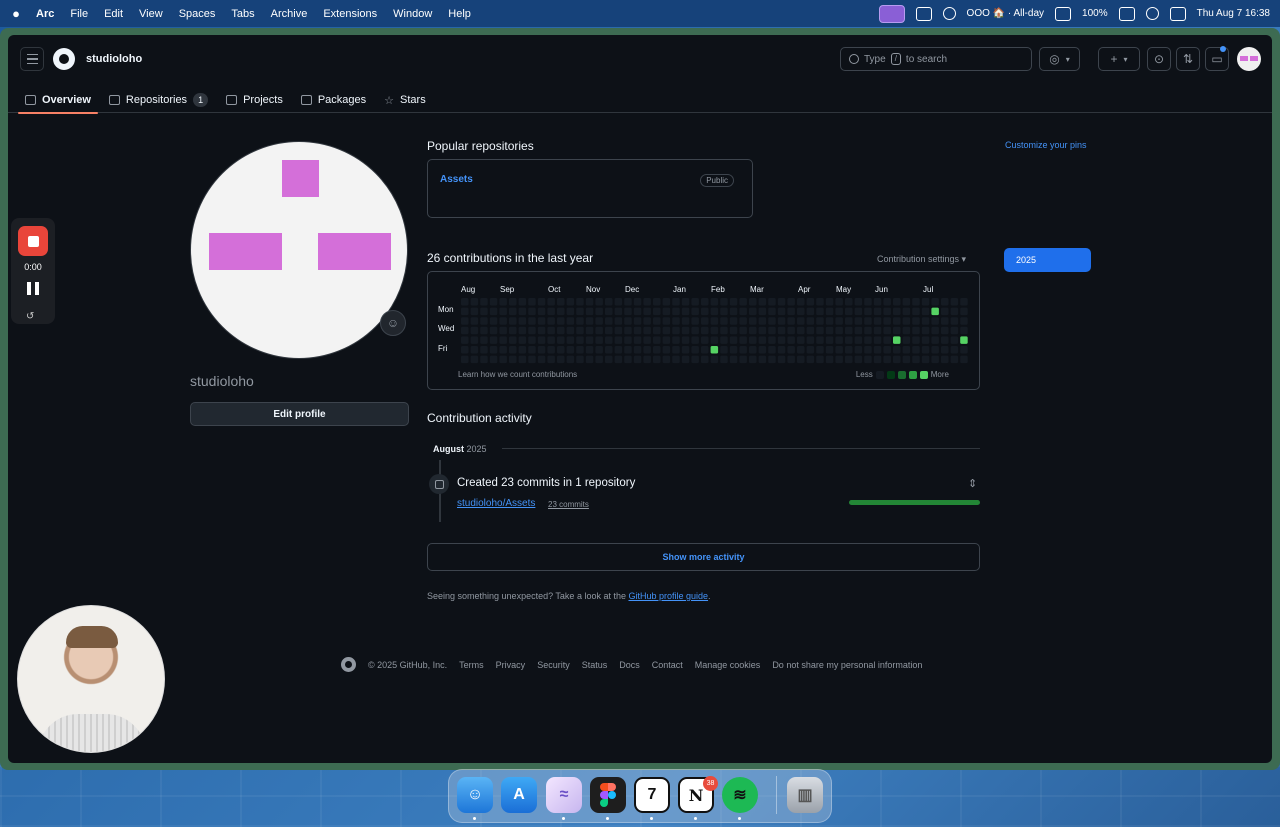  What do you see at coordinates (1059, 59) in the screenshot?
I see `copilot-button: ◎ ▾` at bounding box center [1059, 59].